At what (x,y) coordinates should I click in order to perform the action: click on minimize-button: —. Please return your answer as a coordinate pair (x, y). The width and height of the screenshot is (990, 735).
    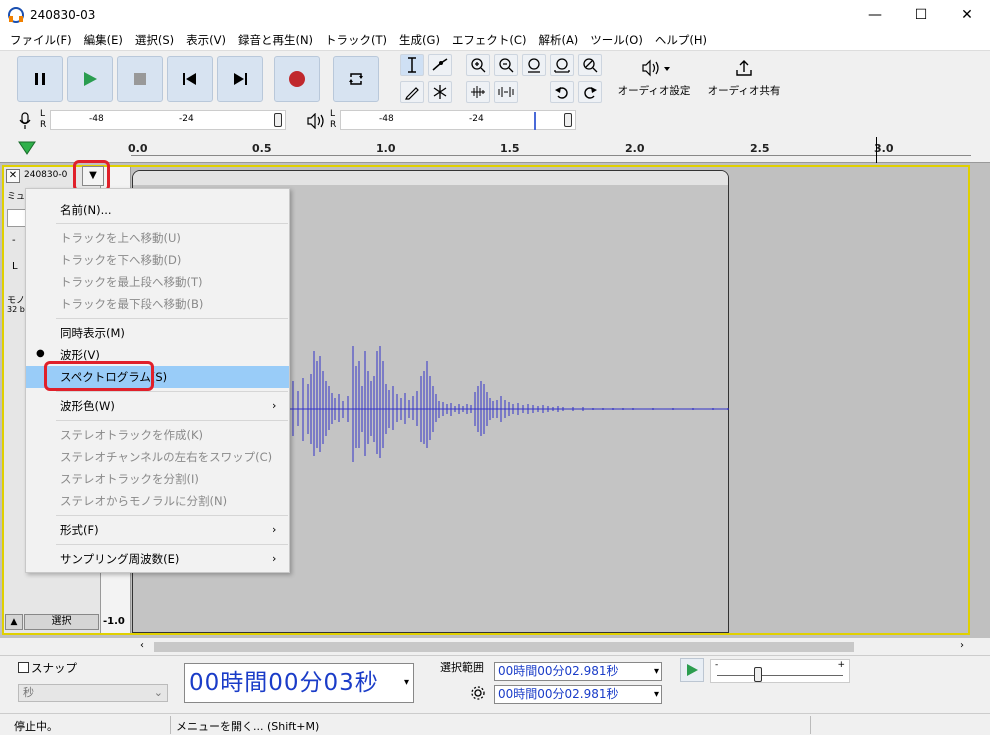
    Looking at the image, I should click on (875, 15).